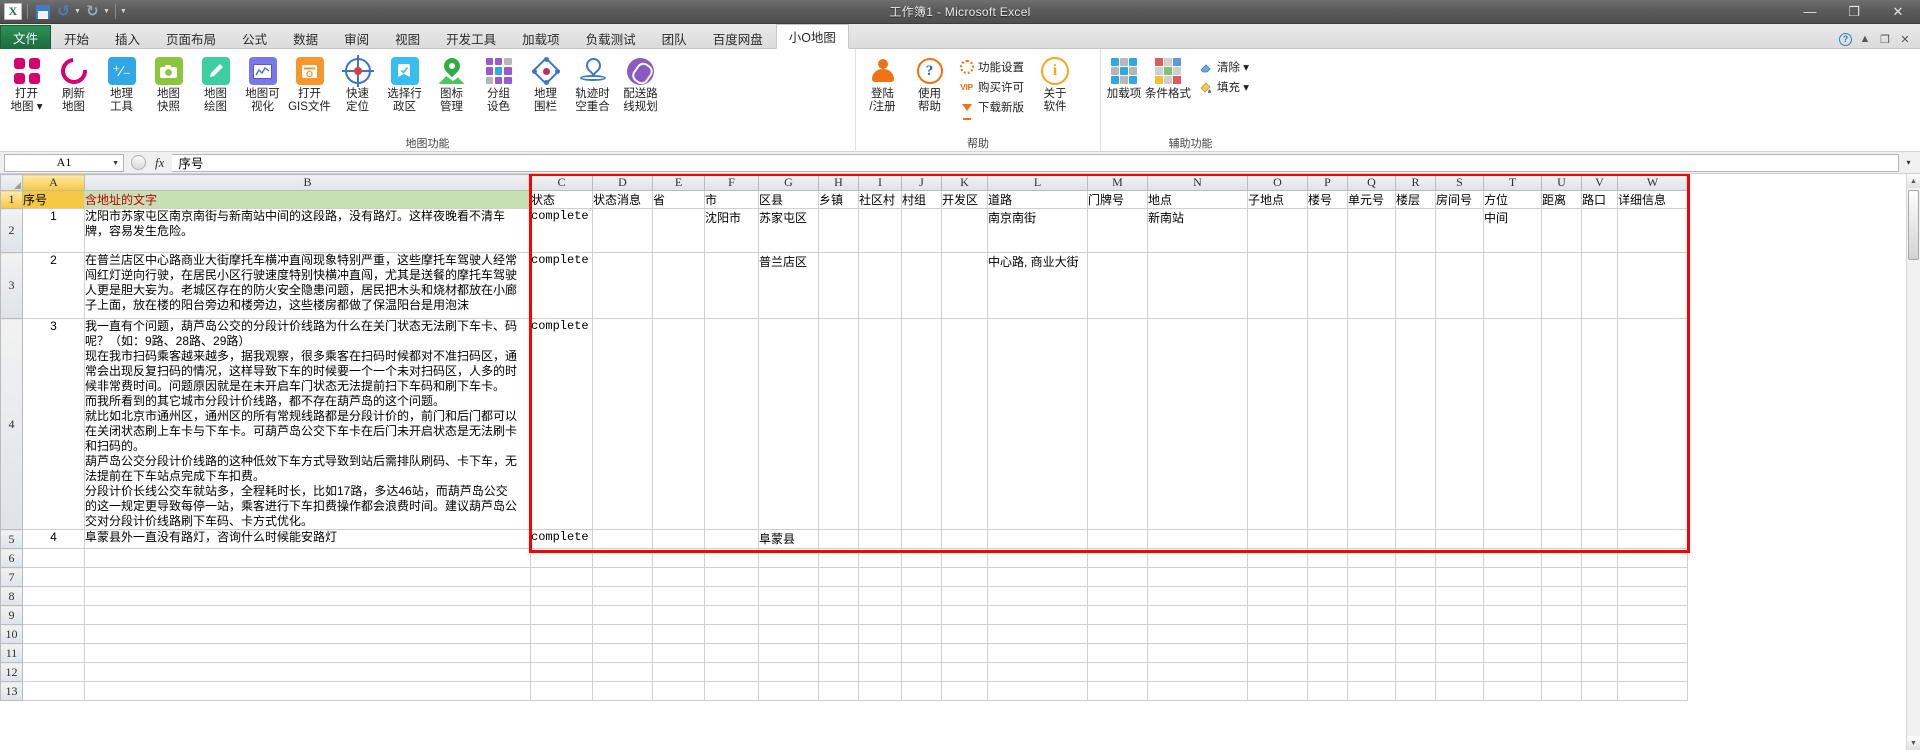 This screenshot has width=1920, height=750. What do you see at coordinates (1512, 539) in the screenshot?
I see `cell-T5` at bounding box center [1512, 539].